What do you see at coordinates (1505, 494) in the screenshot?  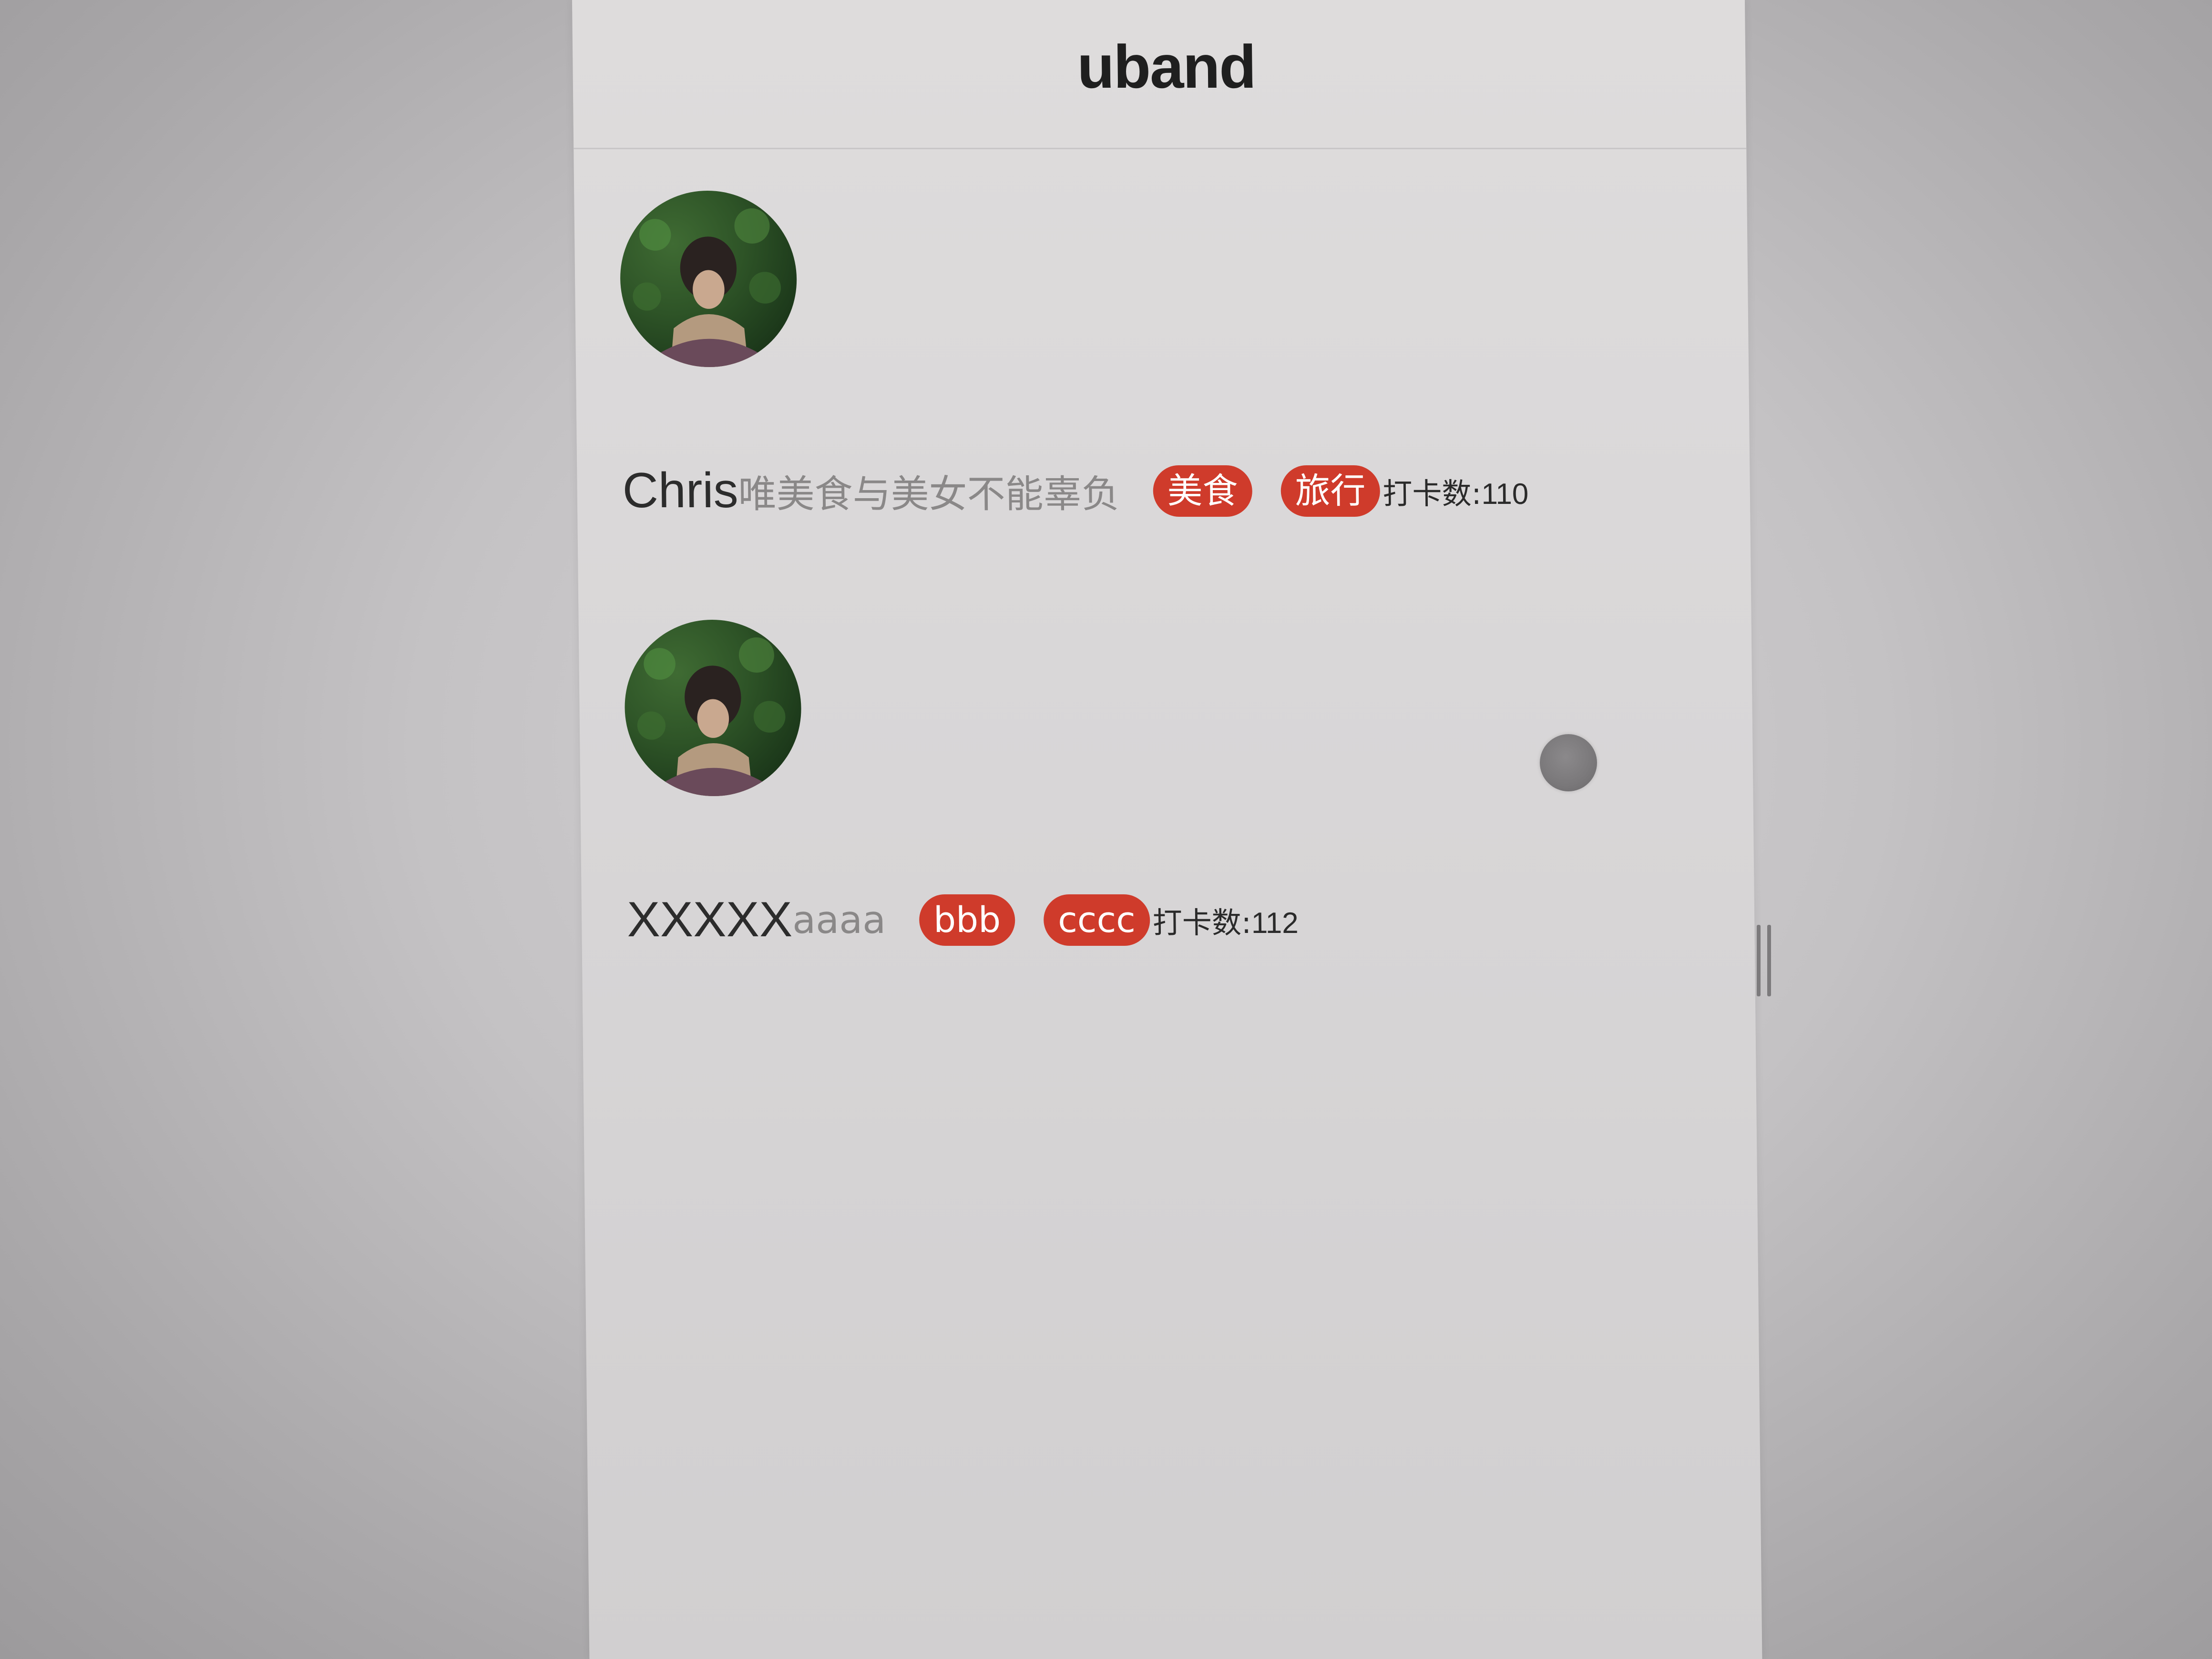 I see `checkin-count-value: 110` at bounding box center [1505, 494].